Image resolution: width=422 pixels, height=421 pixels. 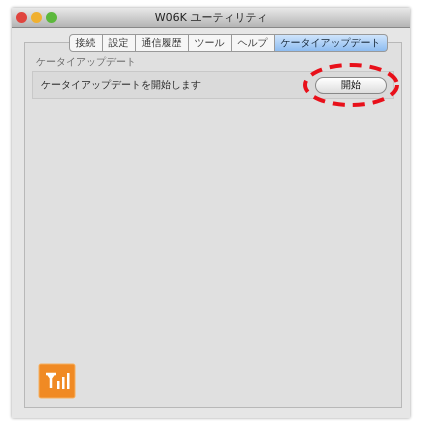 What do you see at coordinates (121, 85) in the screenshot?
I see `update-message: ケータイアップデートを開始します` at bounding box center [121, 85].